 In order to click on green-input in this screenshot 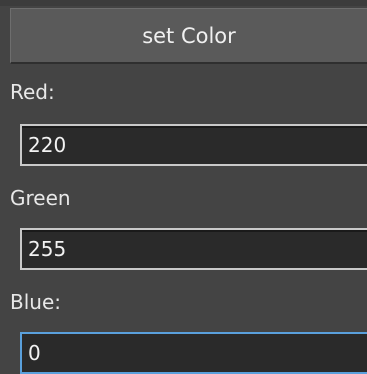, I will do `click(193, 249)`.